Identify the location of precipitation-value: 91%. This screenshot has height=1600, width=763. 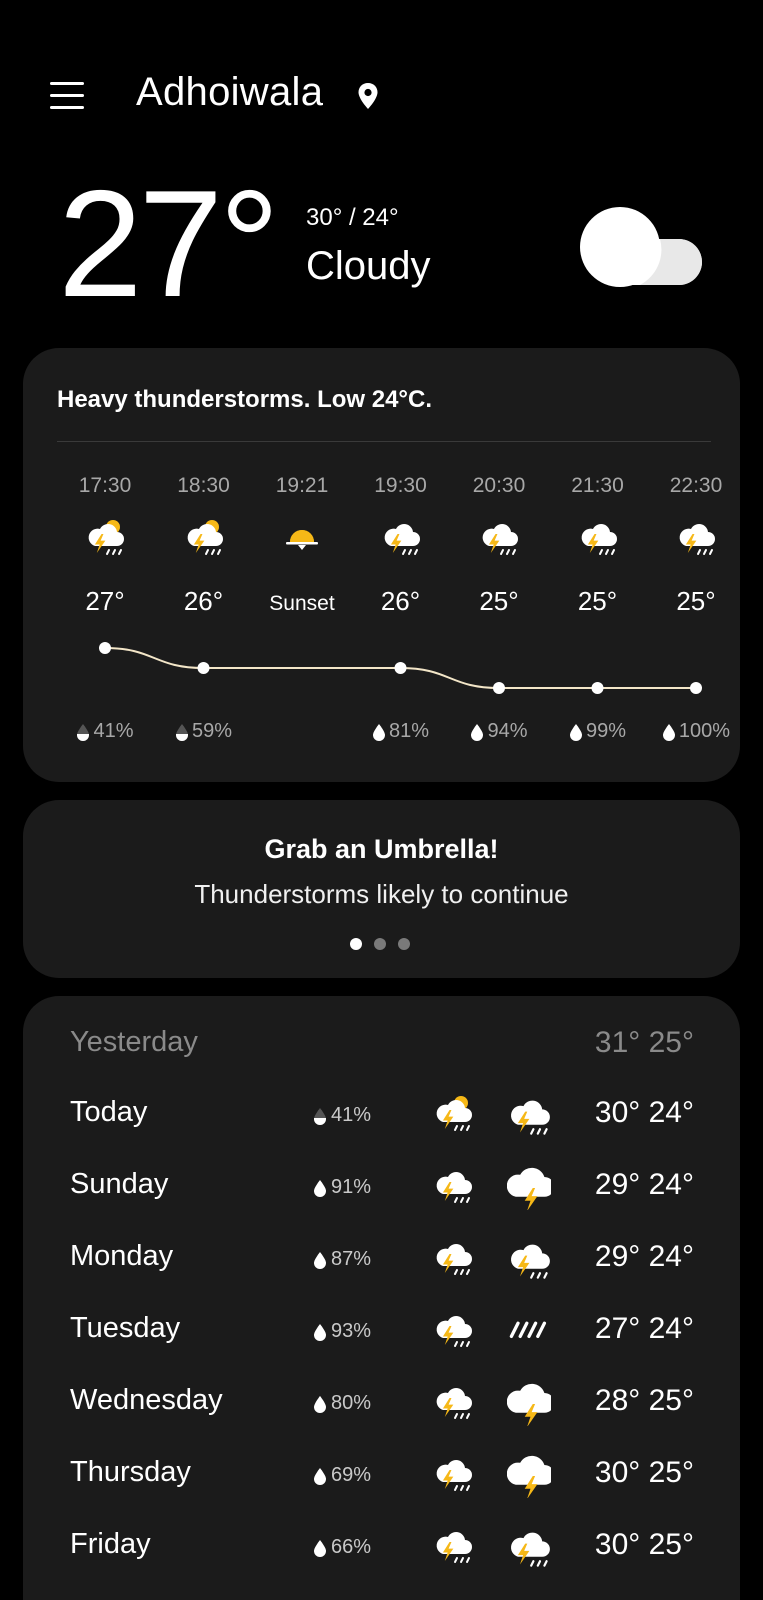
(351, 1187).